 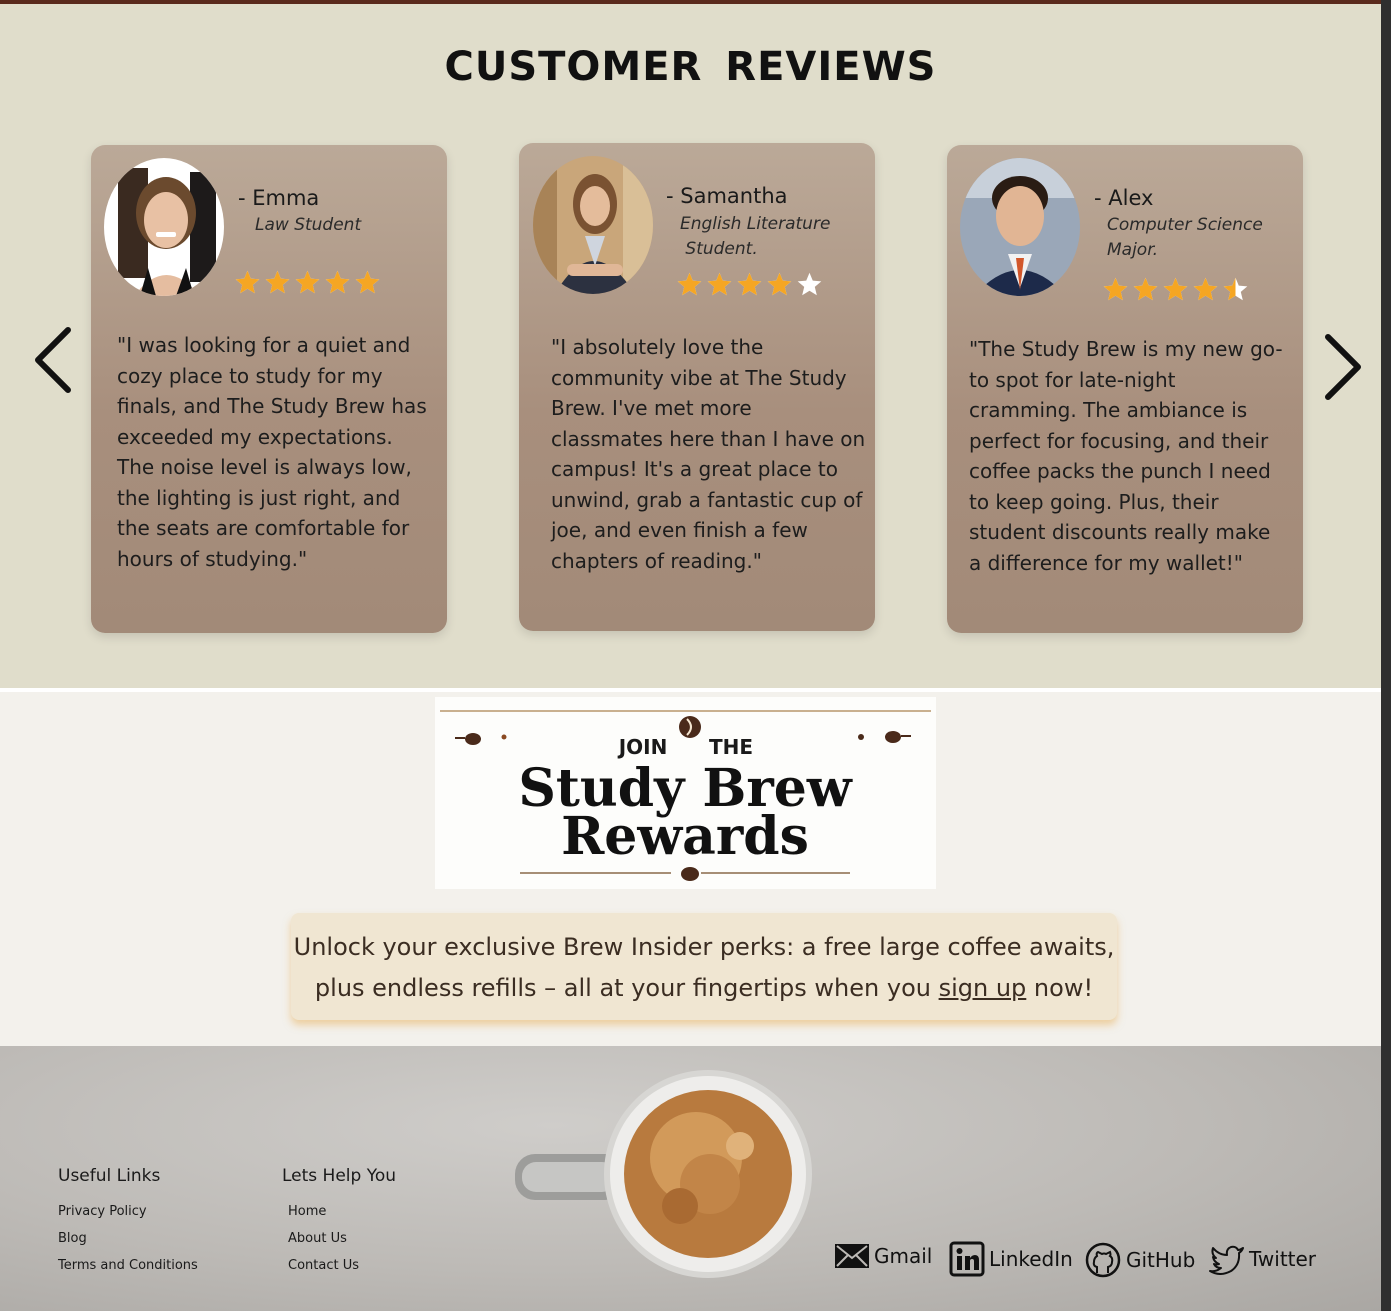 I want to click on coffee-bean-icon, so click(x=690, y=874).